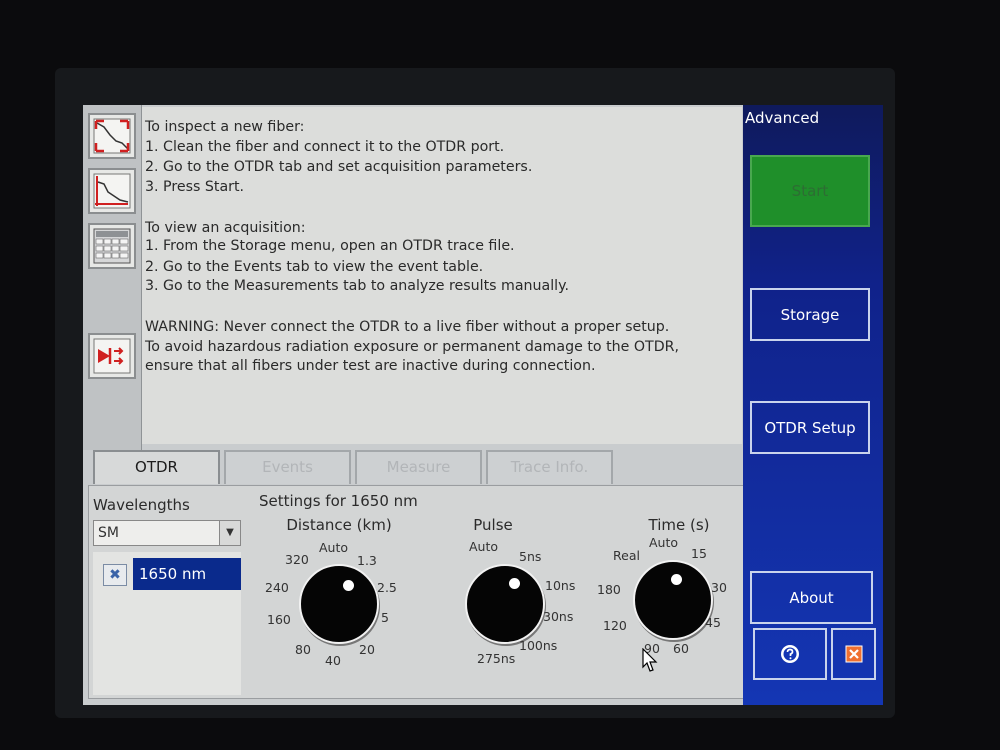 The image size is (1000, 750). Describe the element at coordinates (810, 191) in the screenshot. I see `start-button: Start` at that location.